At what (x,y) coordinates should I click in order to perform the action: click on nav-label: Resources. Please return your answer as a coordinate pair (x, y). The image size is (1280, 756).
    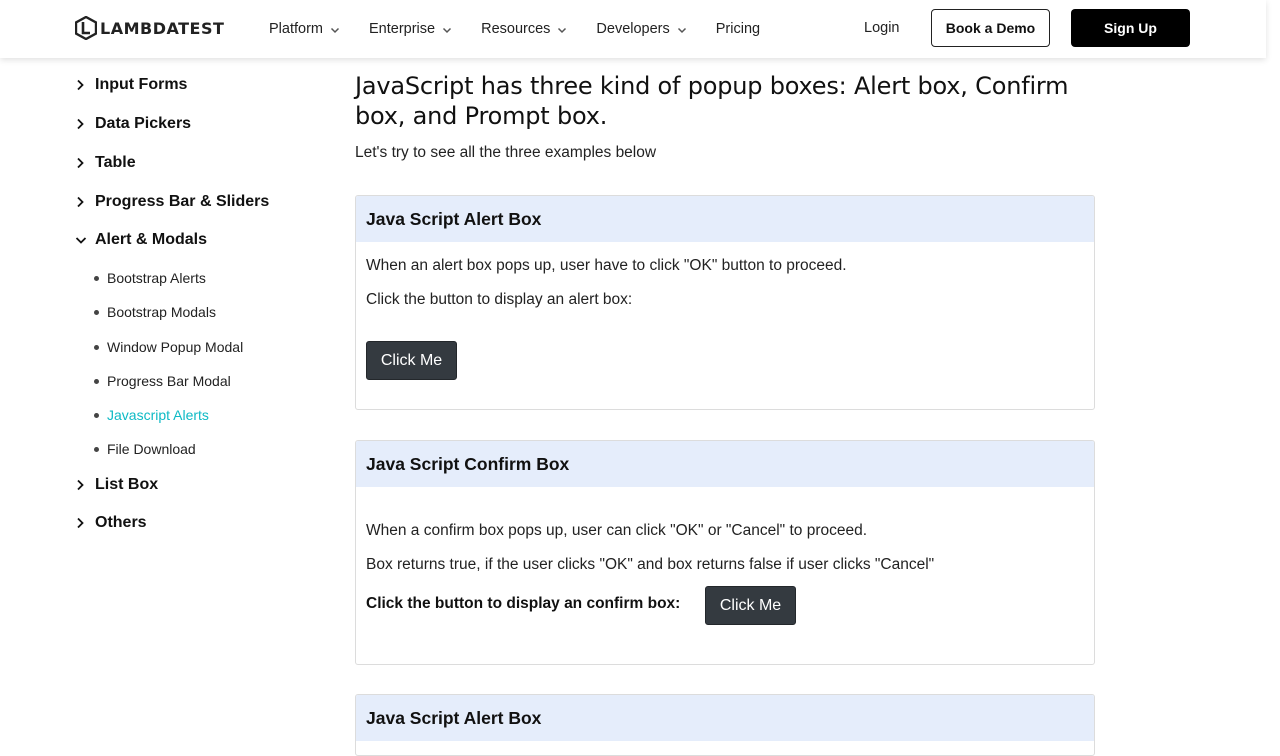
    Looking at the image, I should click on (516, 29).